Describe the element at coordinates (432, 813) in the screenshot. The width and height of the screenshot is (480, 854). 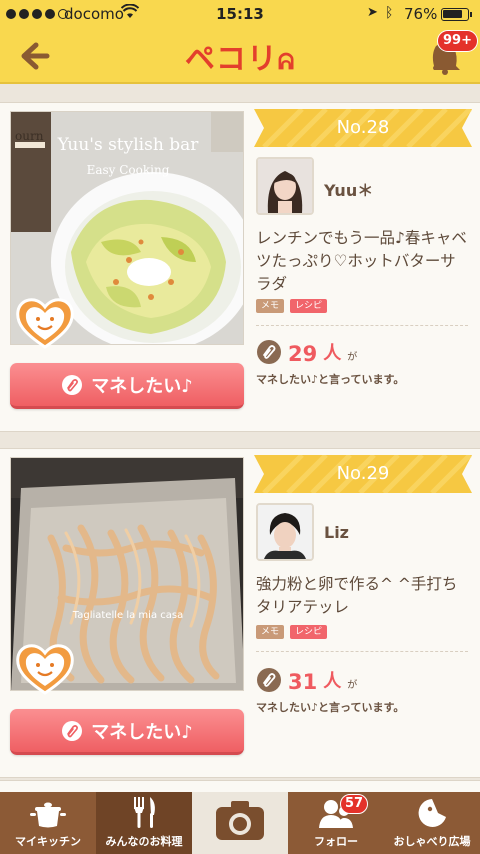
I see `chat-face-icon` at that location.